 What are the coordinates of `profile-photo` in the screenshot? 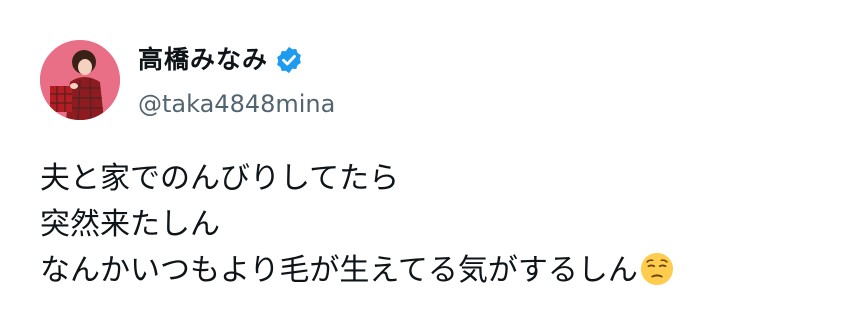 It's located at (80, 80).